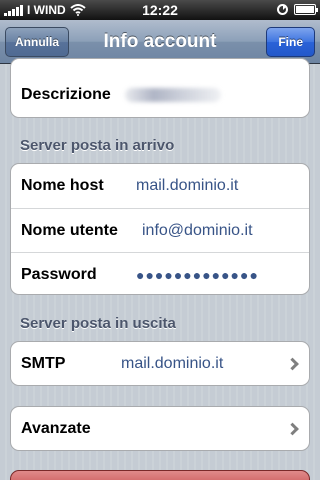 This screenshot has width=320, height=480. I want to click on advanced-group: Avanzate, so click(160, 428).